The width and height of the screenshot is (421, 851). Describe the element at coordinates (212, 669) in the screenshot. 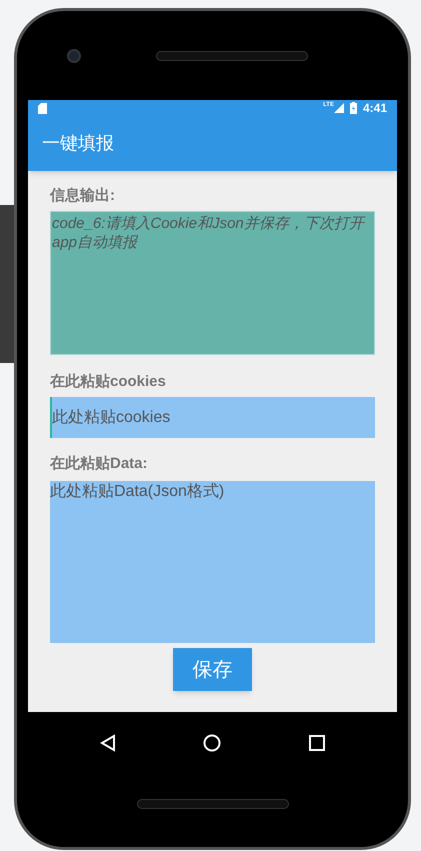

I see `save-button: 保存` at that location.